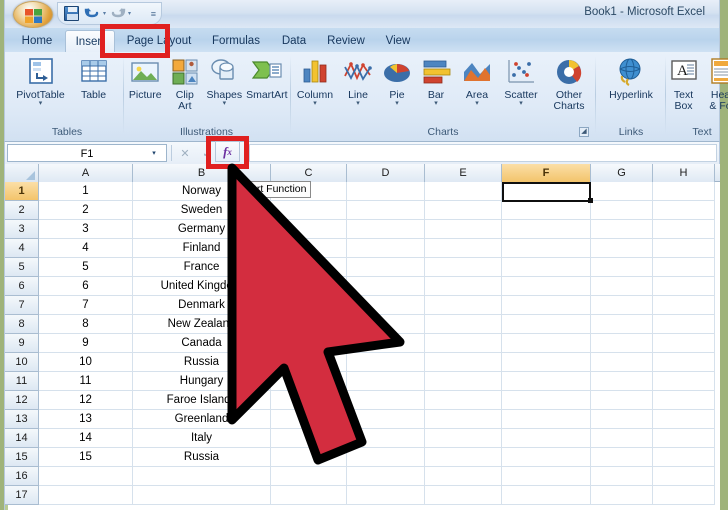 This screenshot has width=728, height=510. I want to click on row-header-8: 8, so click(22, 324).